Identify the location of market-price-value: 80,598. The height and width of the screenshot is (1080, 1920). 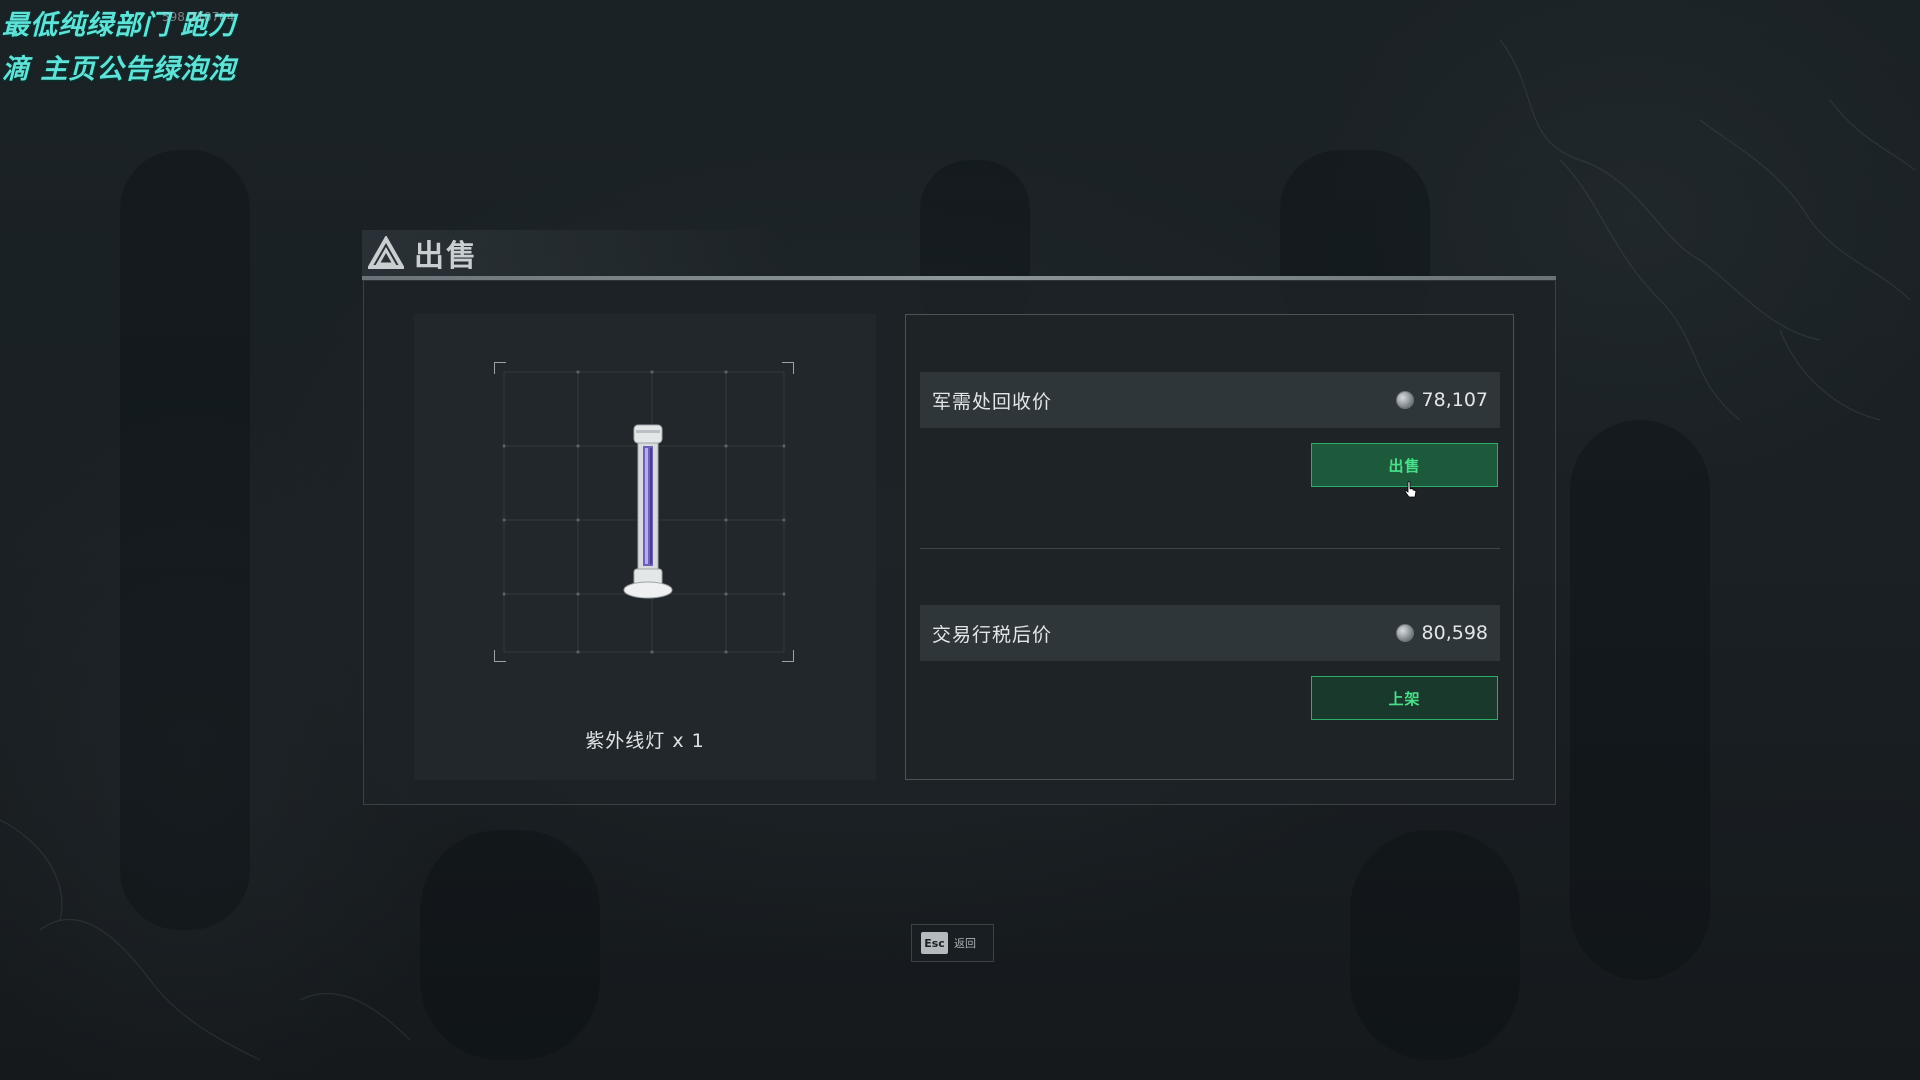
(1454, 633).